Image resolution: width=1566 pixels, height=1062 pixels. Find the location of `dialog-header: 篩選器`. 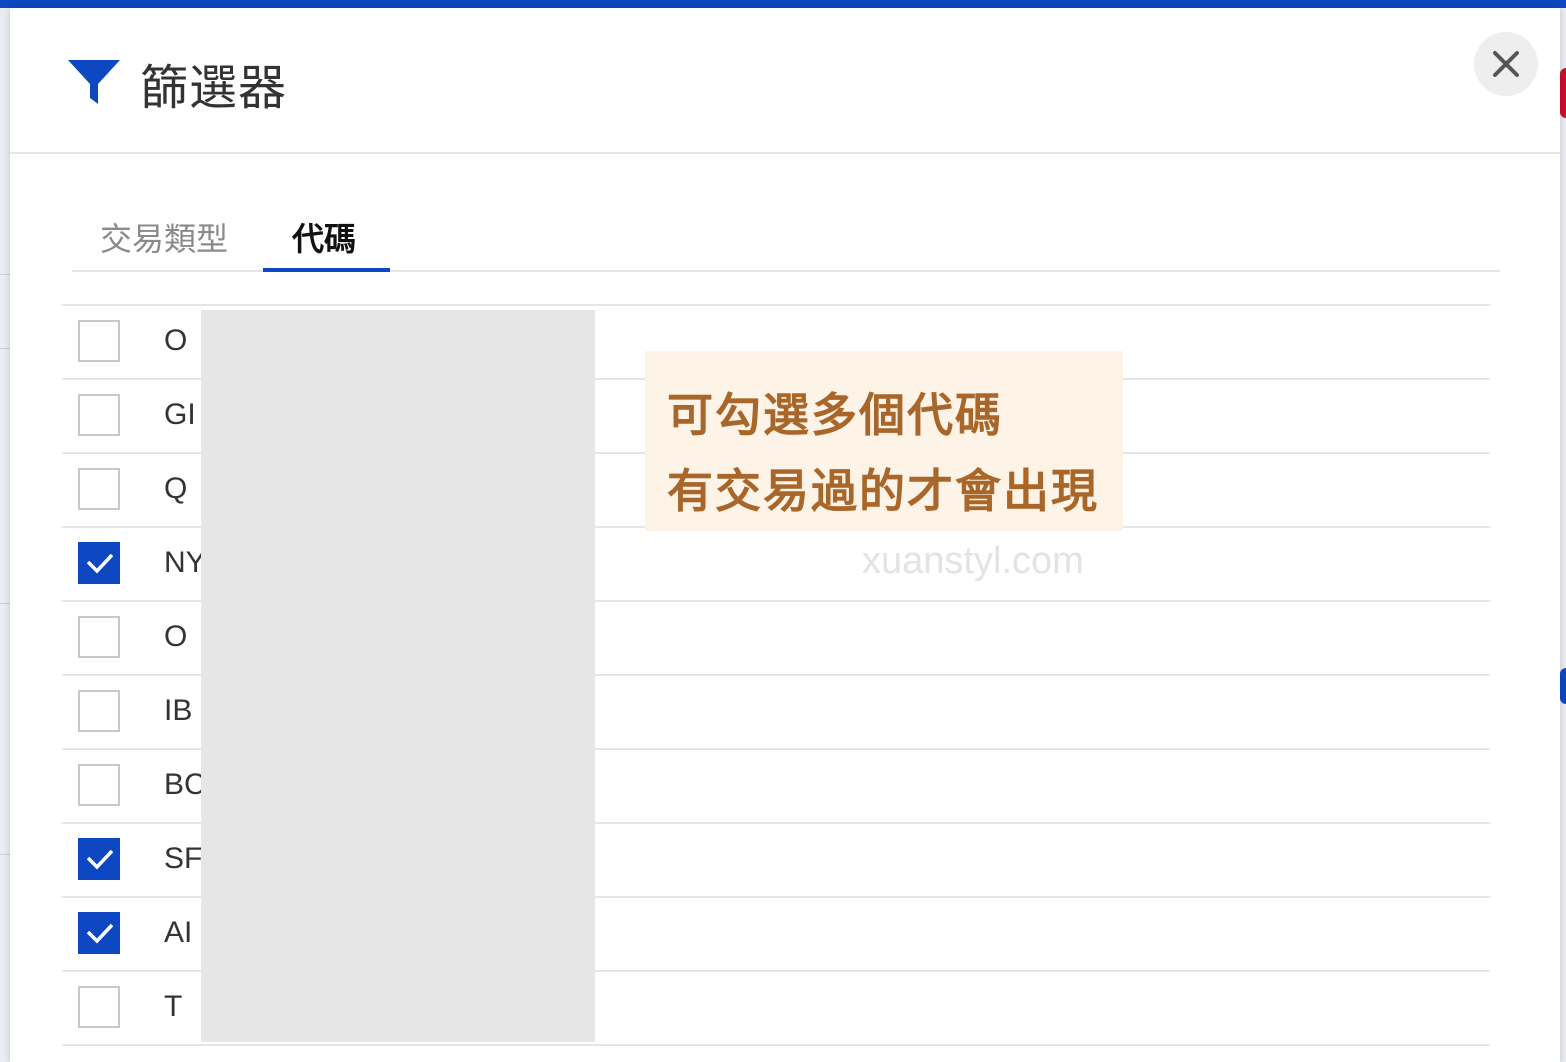

dialog-header: 篩選器 is located at coordinates (785, 81).